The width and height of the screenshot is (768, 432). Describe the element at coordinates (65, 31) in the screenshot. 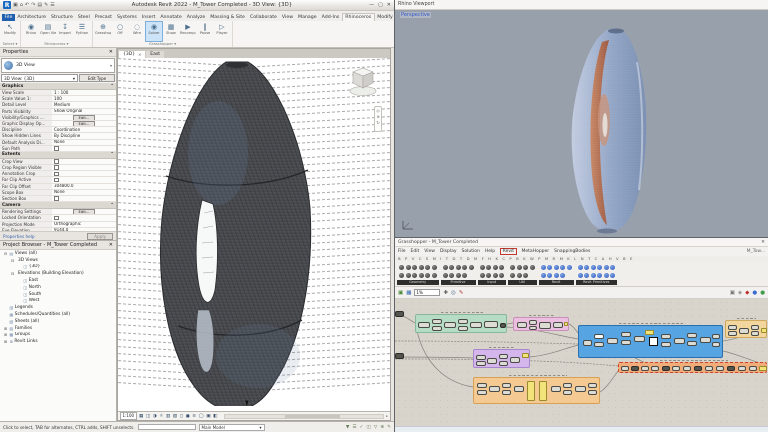

I see `ribbon-button-import: ↧ Import` at that location.